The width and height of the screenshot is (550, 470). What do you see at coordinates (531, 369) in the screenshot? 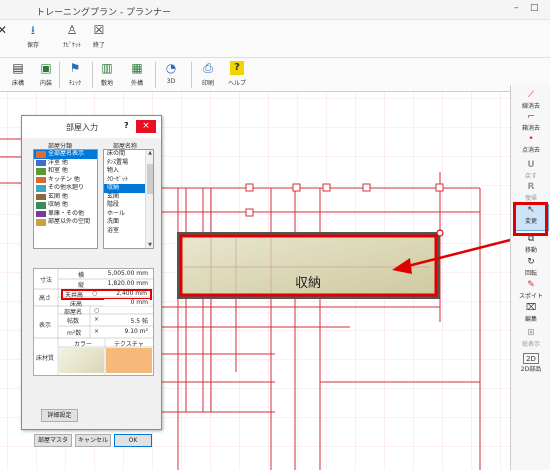
I see `2d-parts-label: 2D部品` at bounding box center [531, 369].